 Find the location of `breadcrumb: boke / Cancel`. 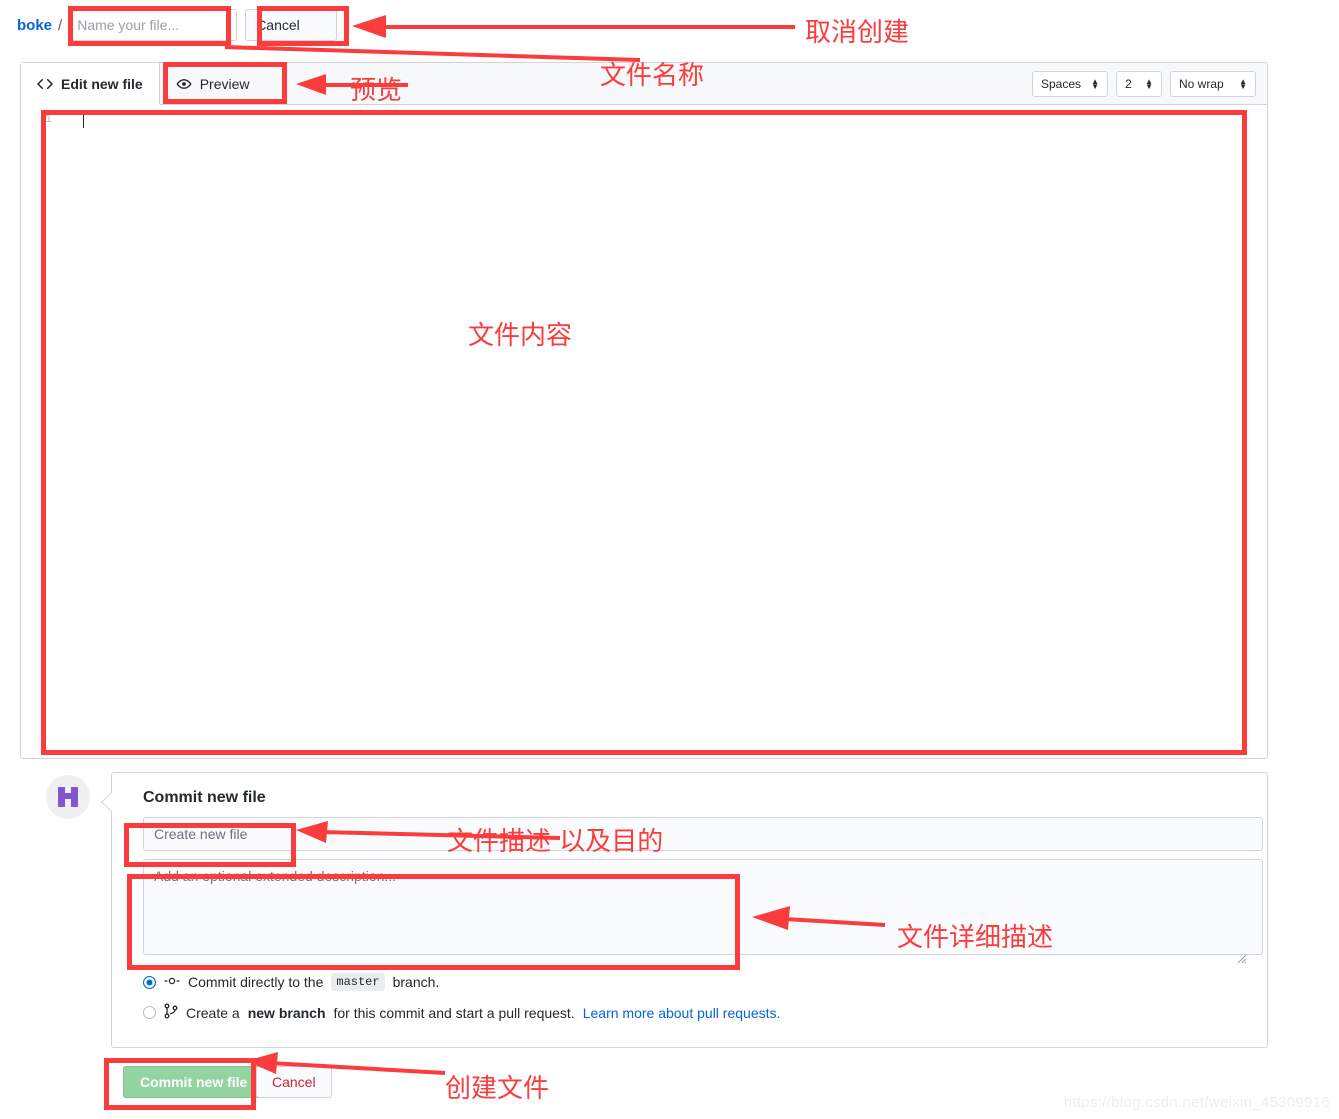

breadcrumb: boke / Cancel is located at coordinates (177, 25).